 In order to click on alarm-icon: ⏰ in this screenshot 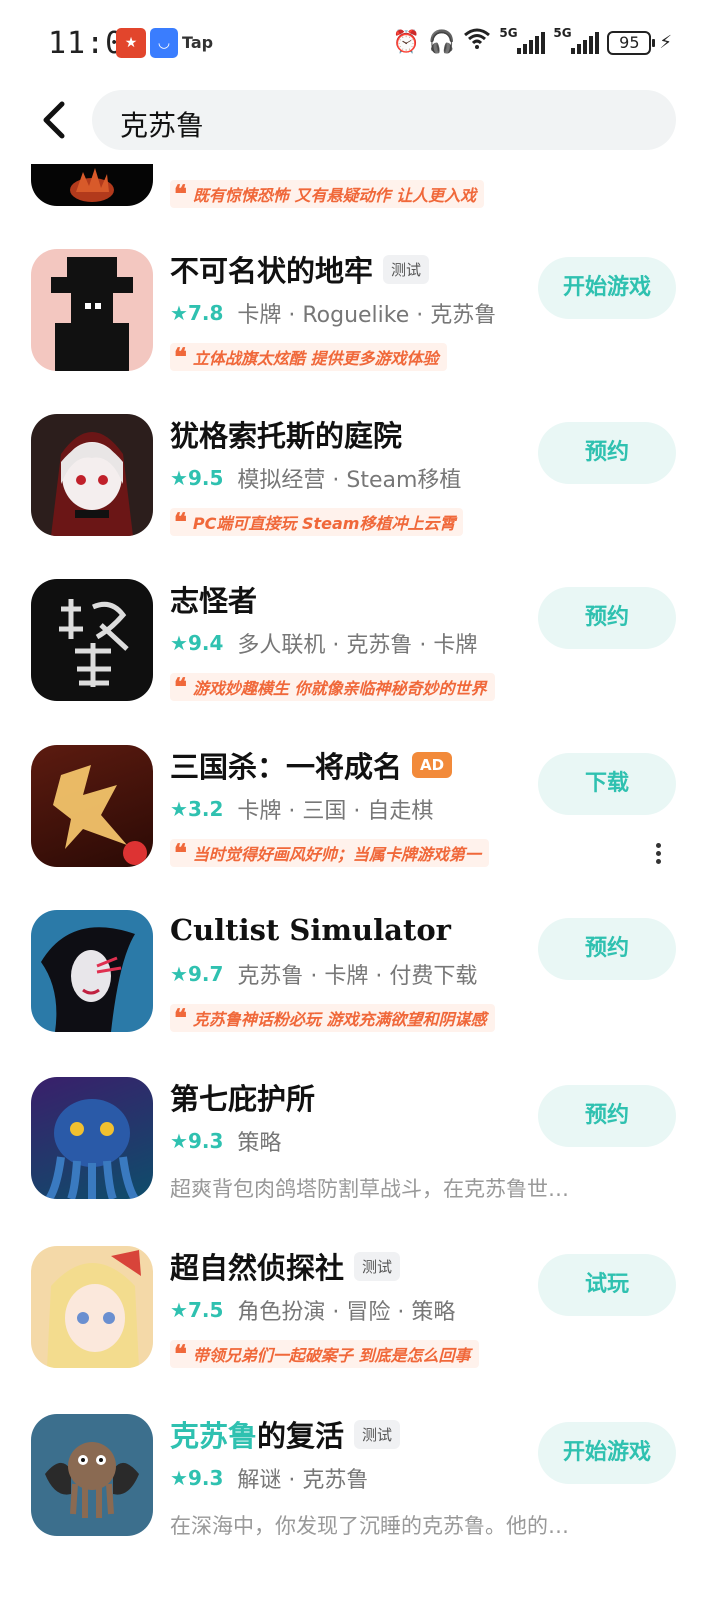, I will do `click(406, 42)`.